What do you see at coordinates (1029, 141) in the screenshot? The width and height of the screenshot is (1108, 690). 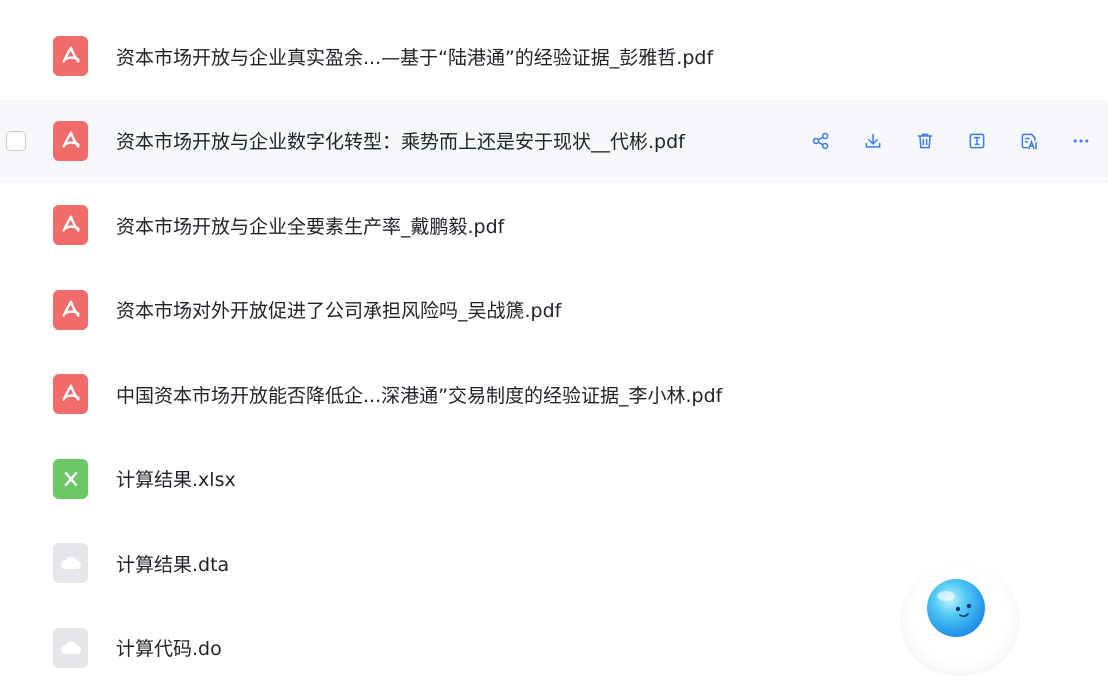 I see `ai-read-icon` at bounding box center [1029, 141].